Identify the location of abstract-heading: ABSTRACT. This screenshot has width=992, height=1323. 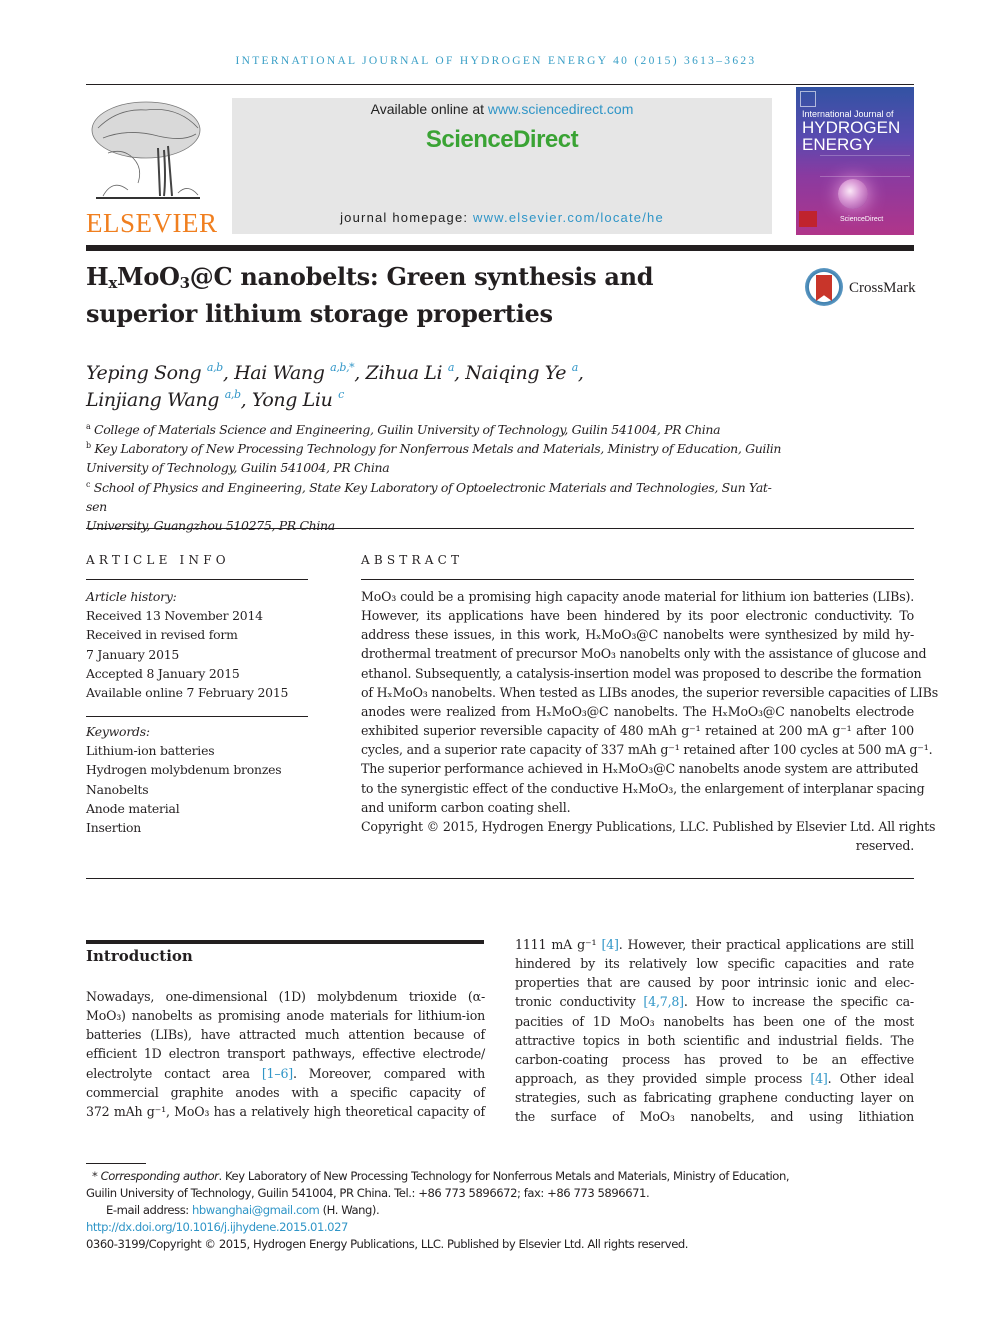
(412, 560).